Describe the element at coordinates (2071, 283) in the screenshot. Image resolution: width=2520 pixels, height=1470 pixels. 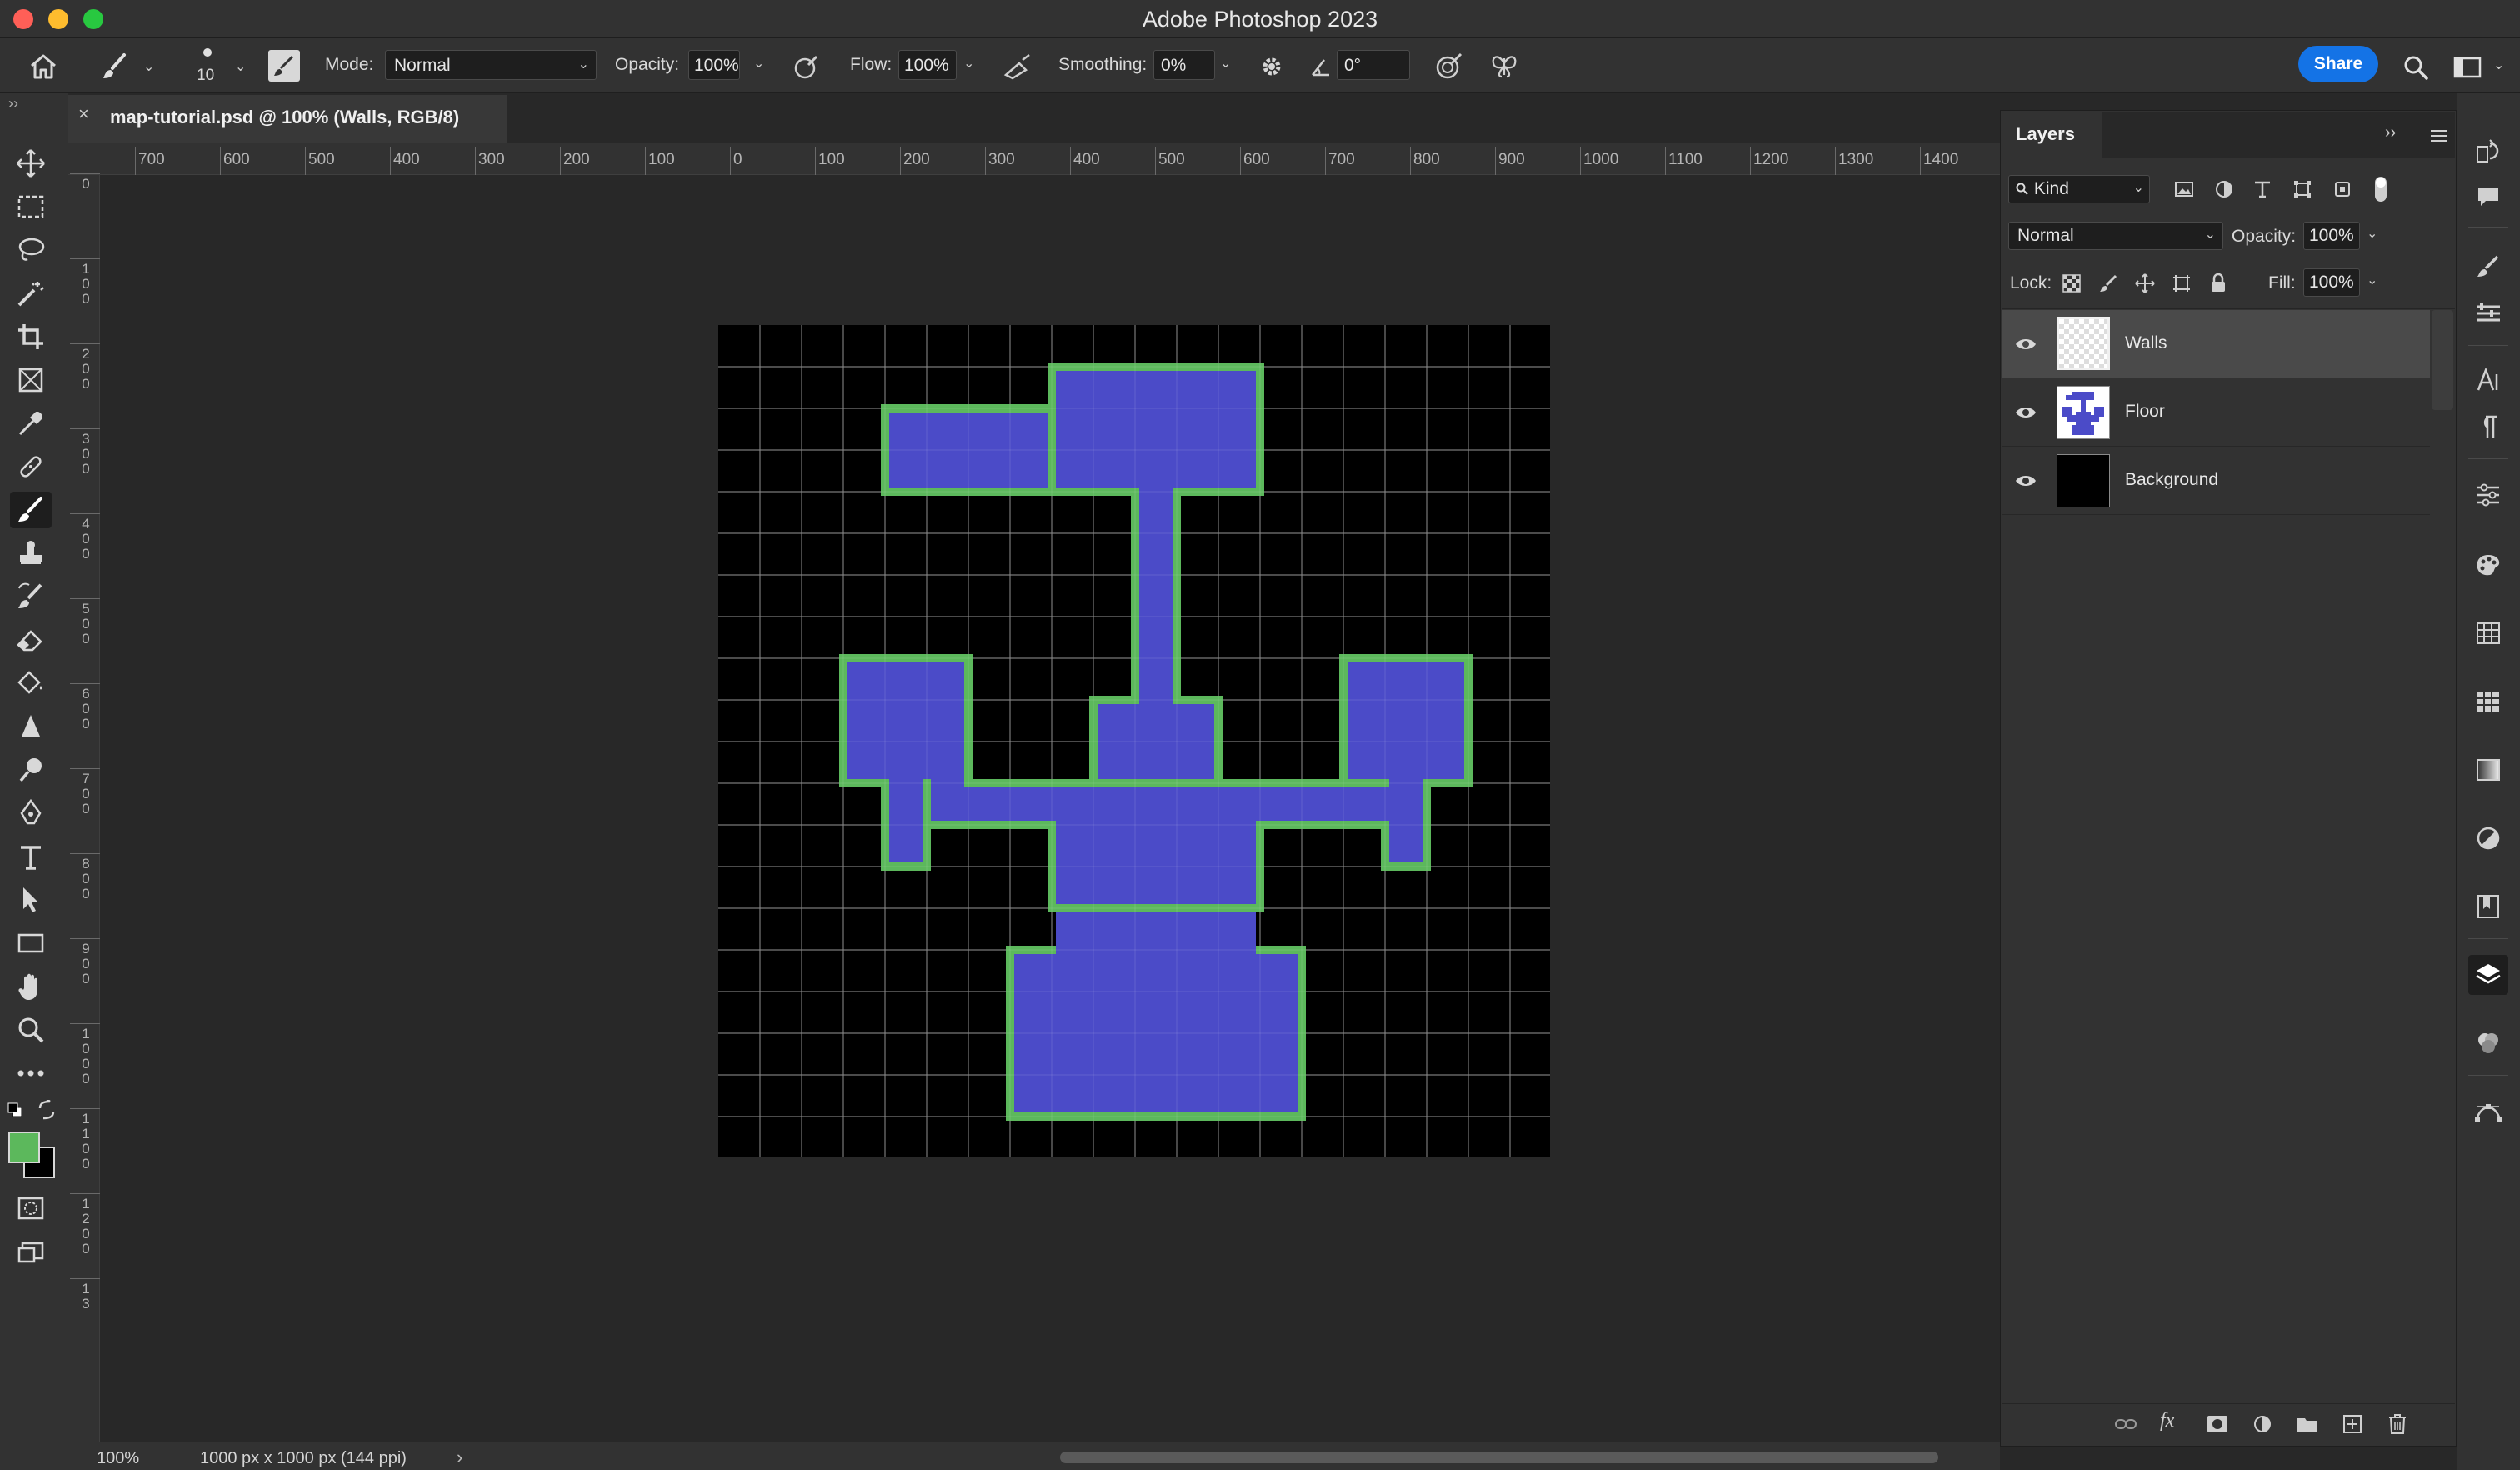
I see `lock-transparent-pixels-icon` at that location.